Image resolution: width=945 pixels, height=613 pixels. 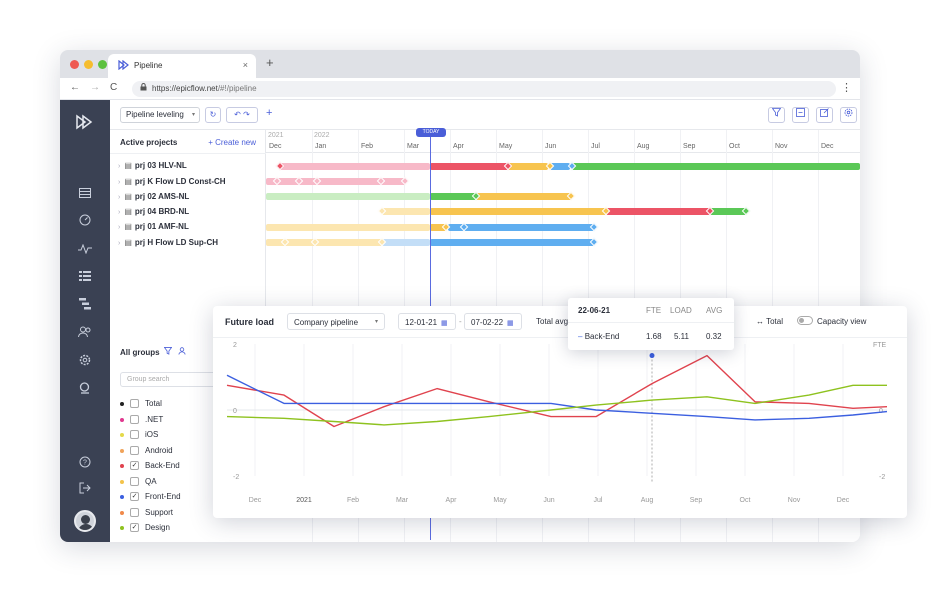 What do you see at coordinates (336, 321) in the screenshot?
I see `pipeline-select: Company pipeline ▾` at bounding box center [336, 321].